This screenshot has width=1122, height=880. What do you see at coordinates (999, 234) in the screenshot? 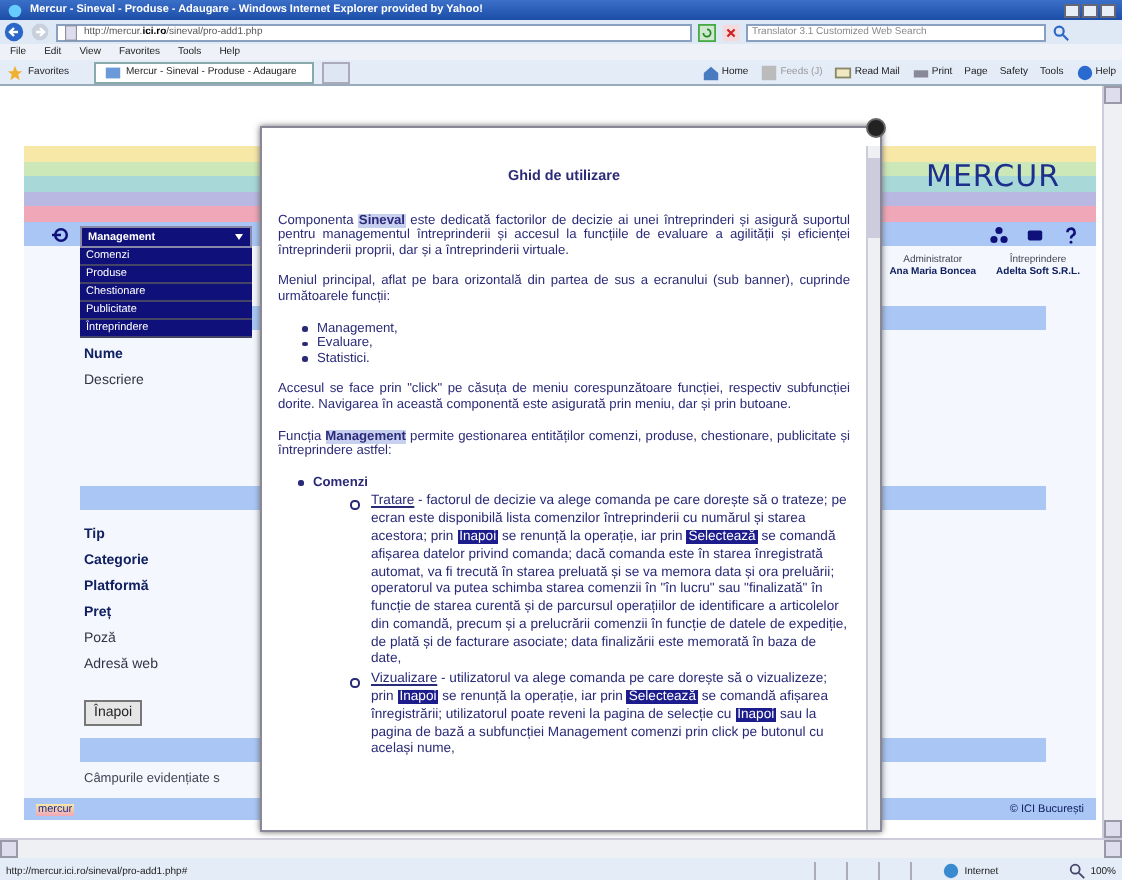
I see `sitemap-icon` at bounding box center [999, 234].